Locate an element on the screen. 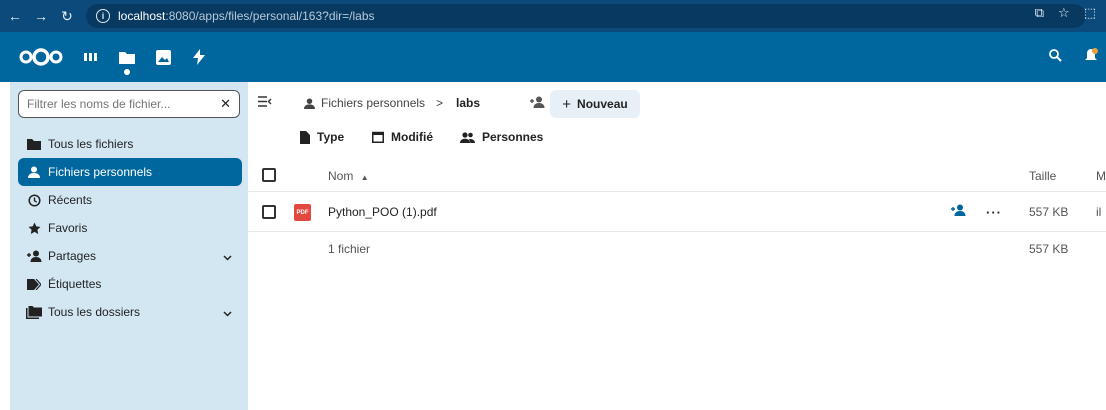  sidebar-item-label: Fichiers personnels is located at coordinates (100, 172).